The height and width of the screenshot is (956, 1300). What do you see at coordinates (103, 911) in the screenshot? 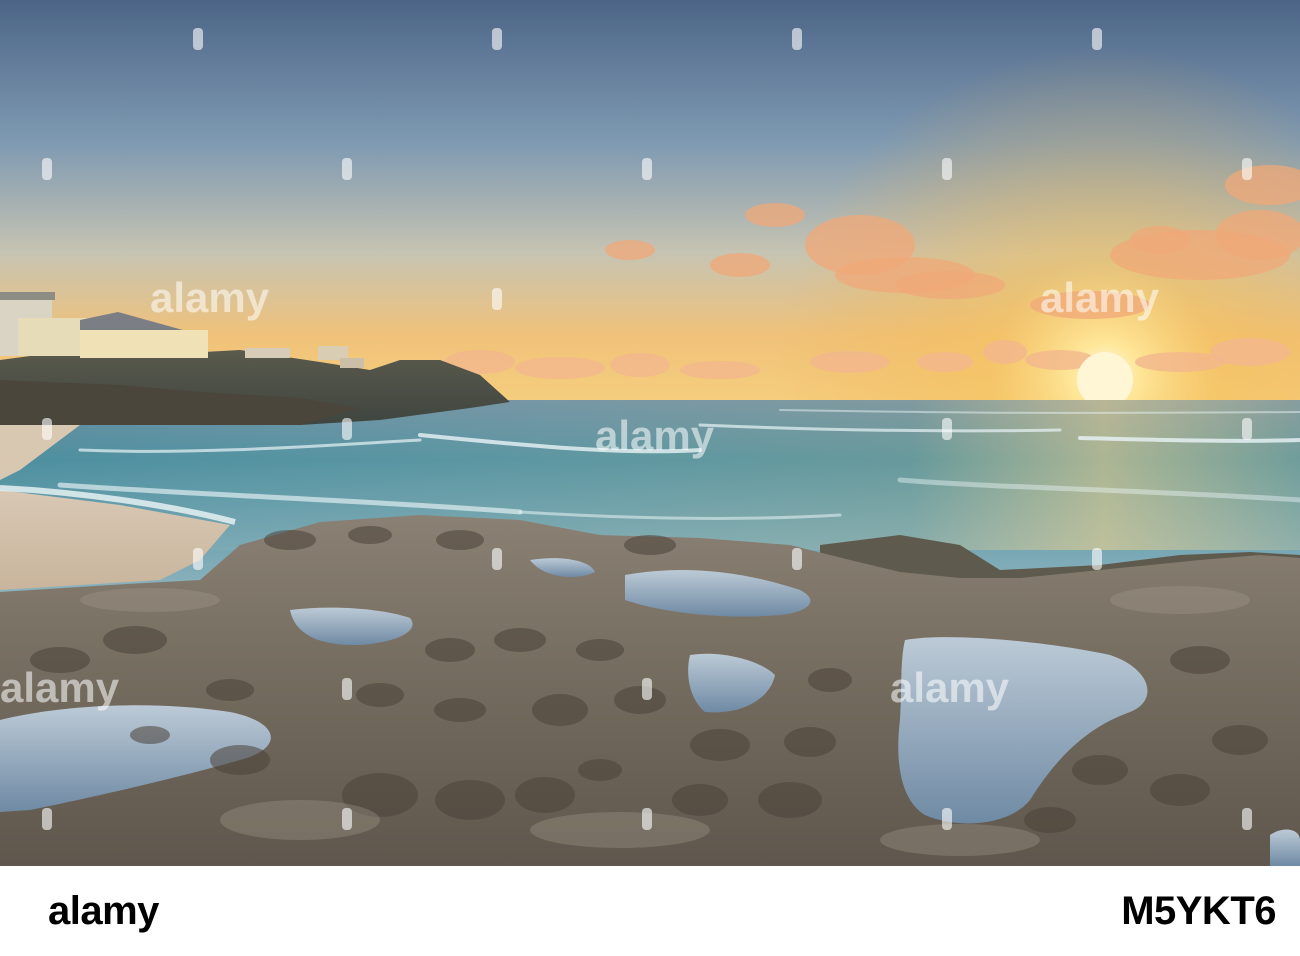
I see `alamy-logo: alamy` at bounding box center [103, 911].